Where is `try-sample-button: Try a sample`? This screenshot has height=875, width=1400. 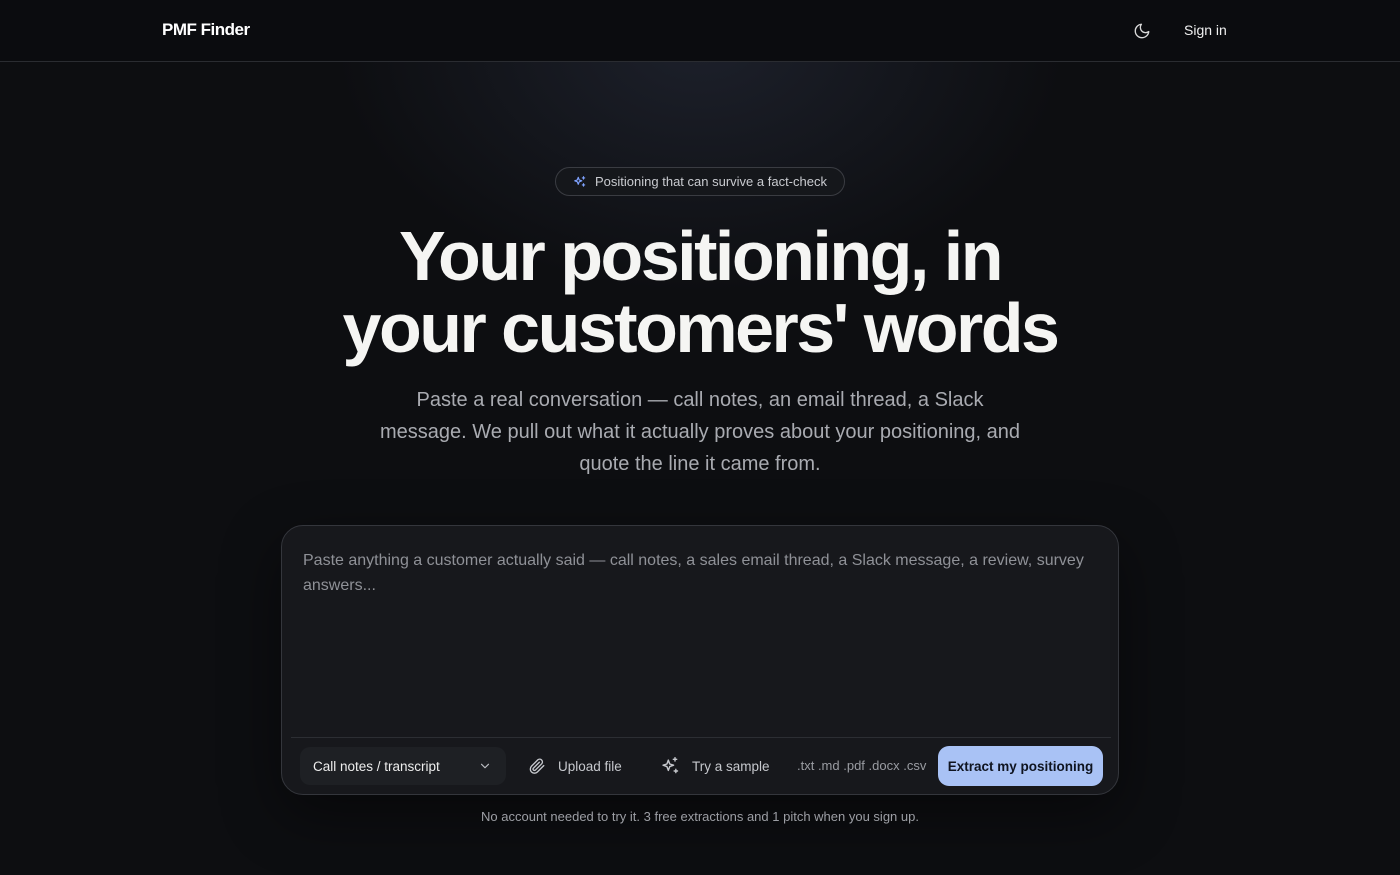
try-sample-button: Try a sample is located at coordinates (715, 766).